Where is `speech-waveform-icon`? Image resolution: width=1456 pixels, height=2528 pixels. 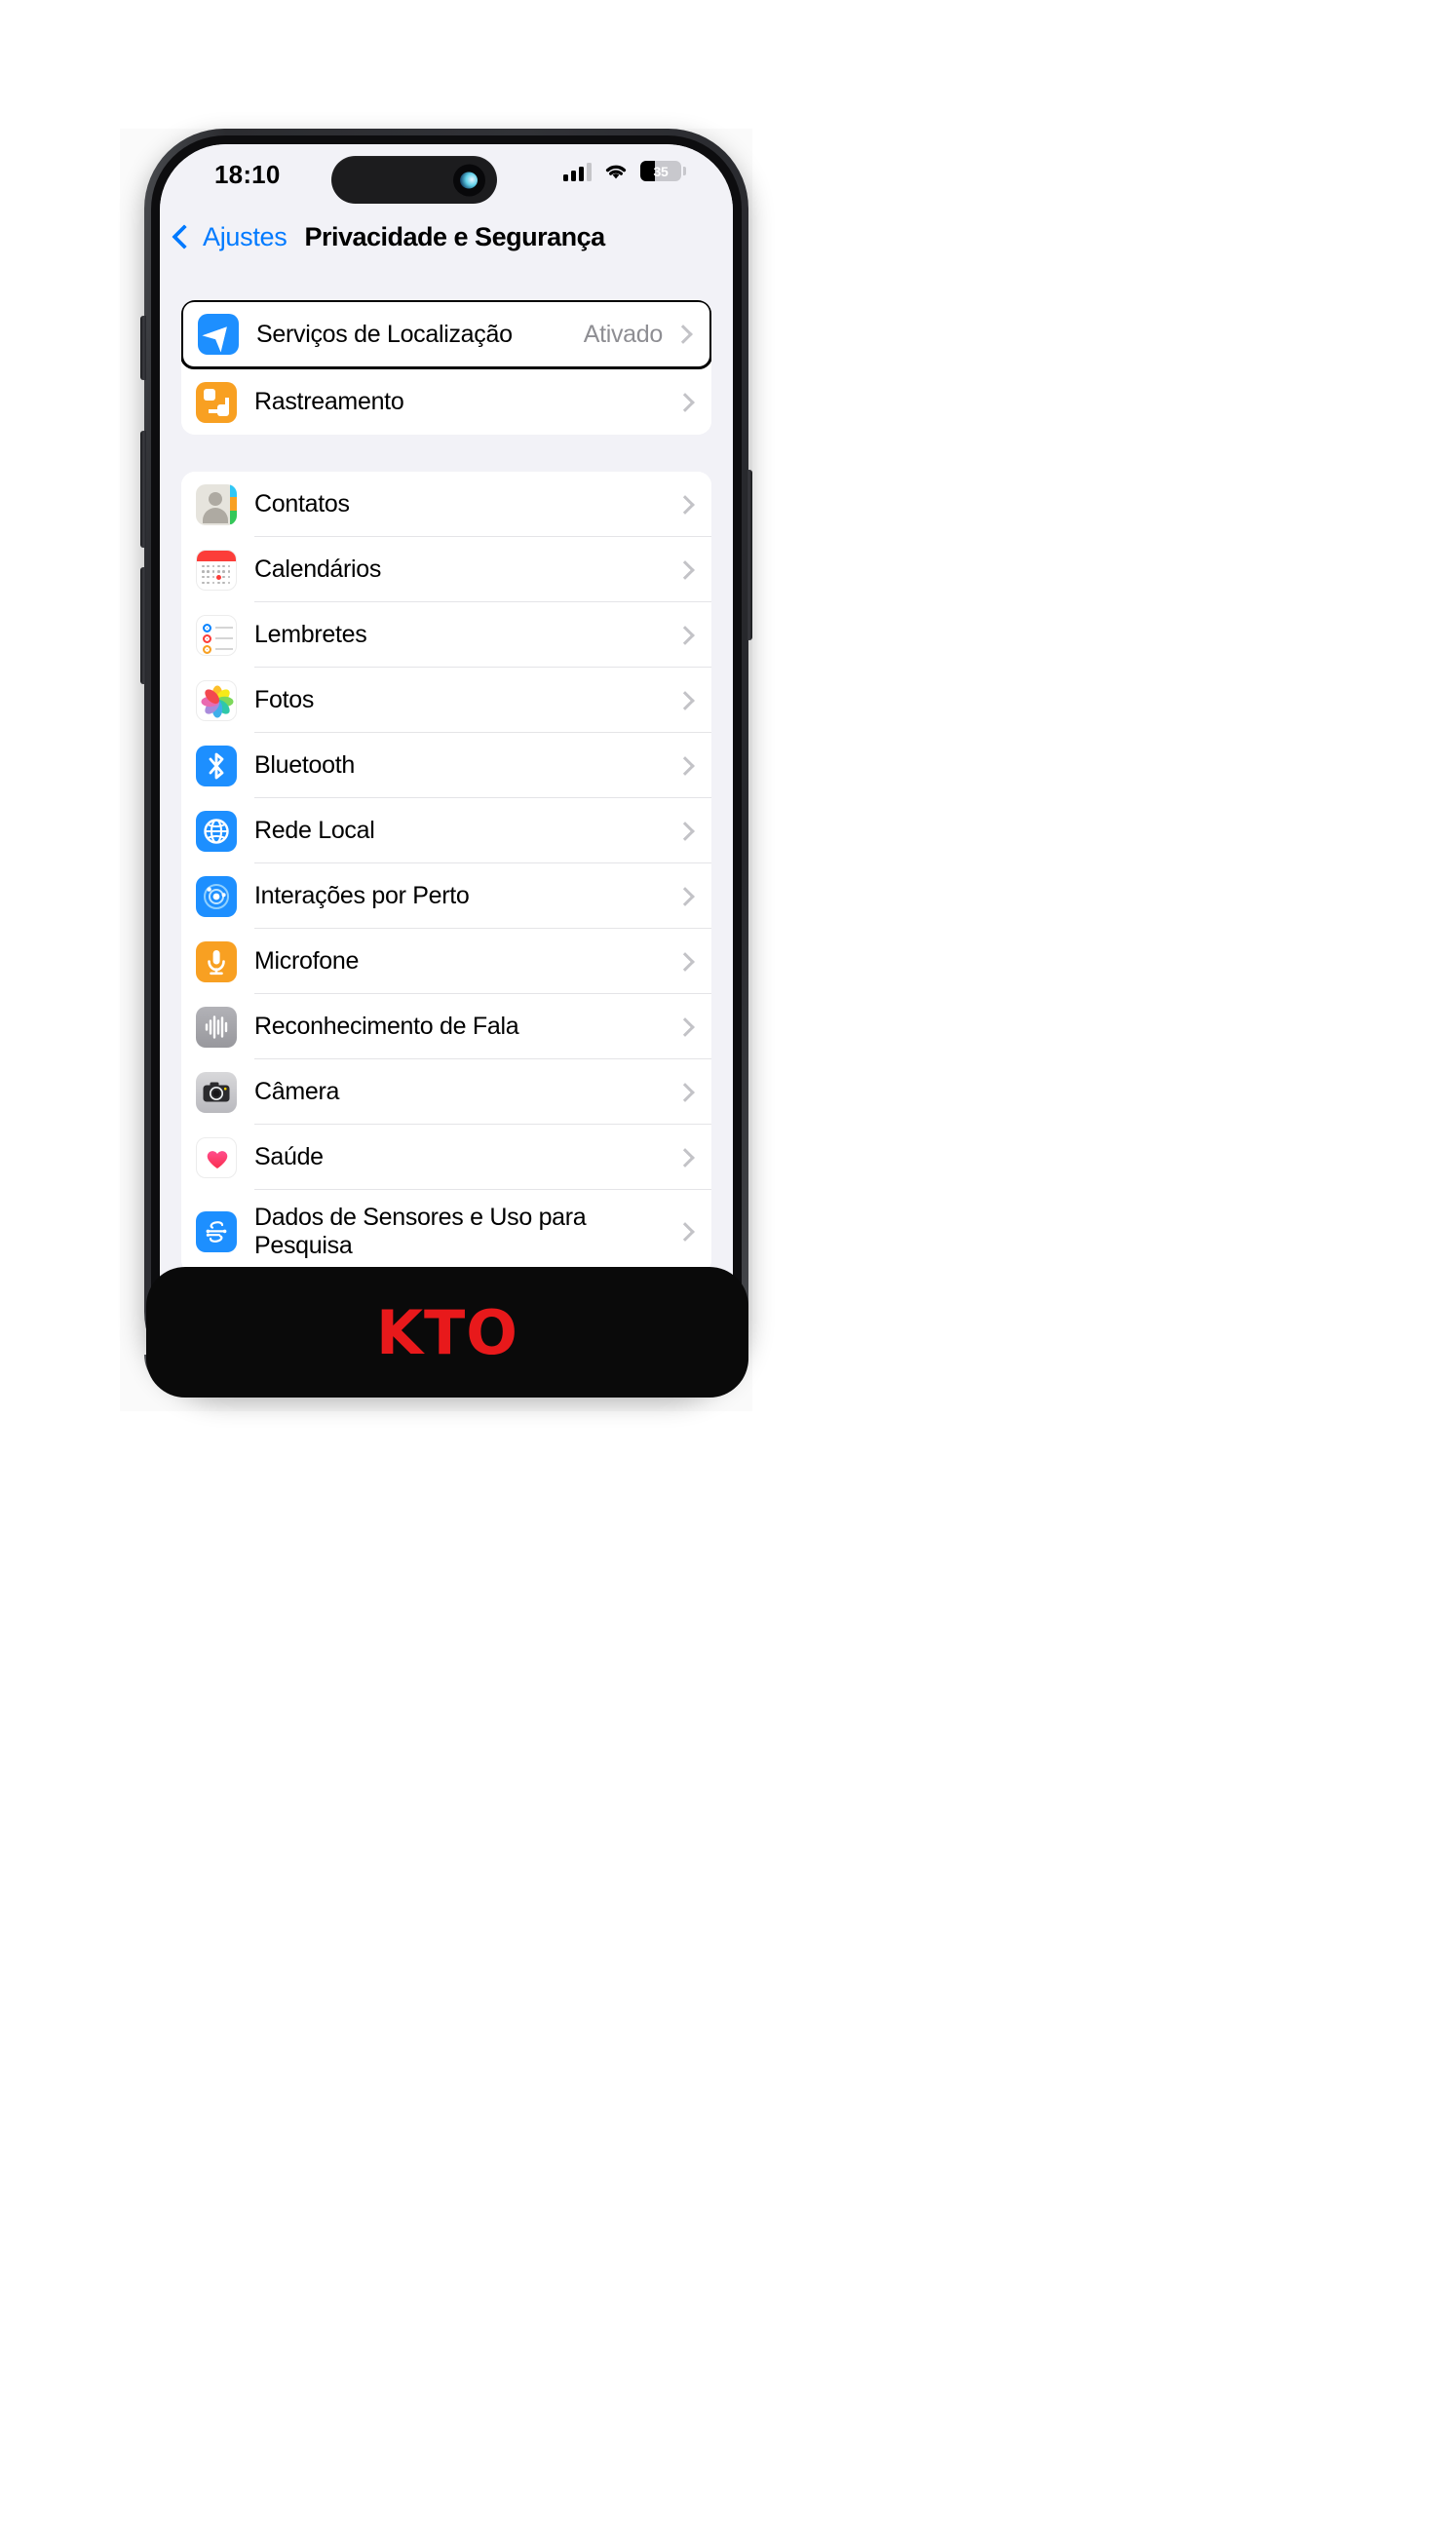 speech-waveform-icon is located at coordinates (216, 1027).